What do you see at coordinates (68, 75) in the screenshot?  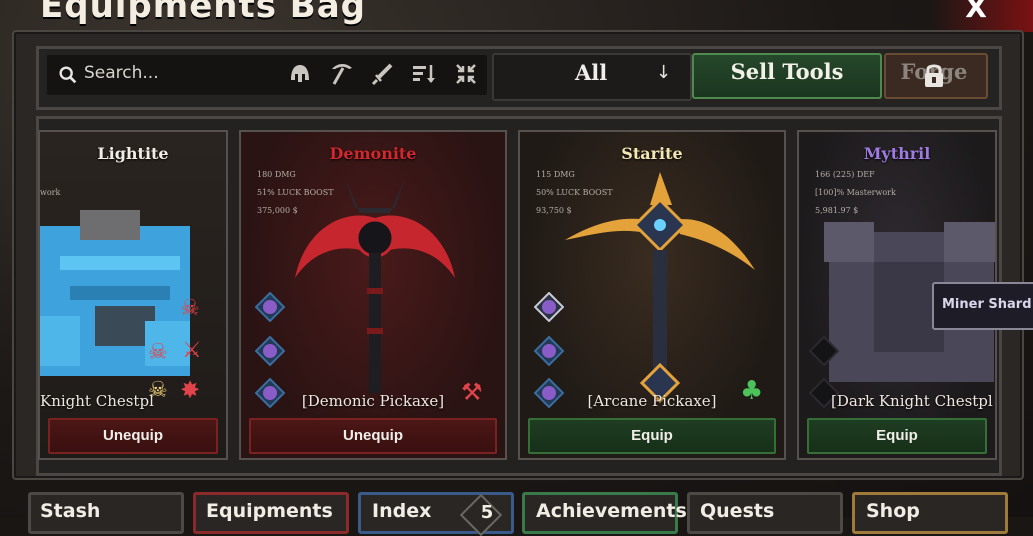 I see `search-icon` at bounding box center [68, 75].